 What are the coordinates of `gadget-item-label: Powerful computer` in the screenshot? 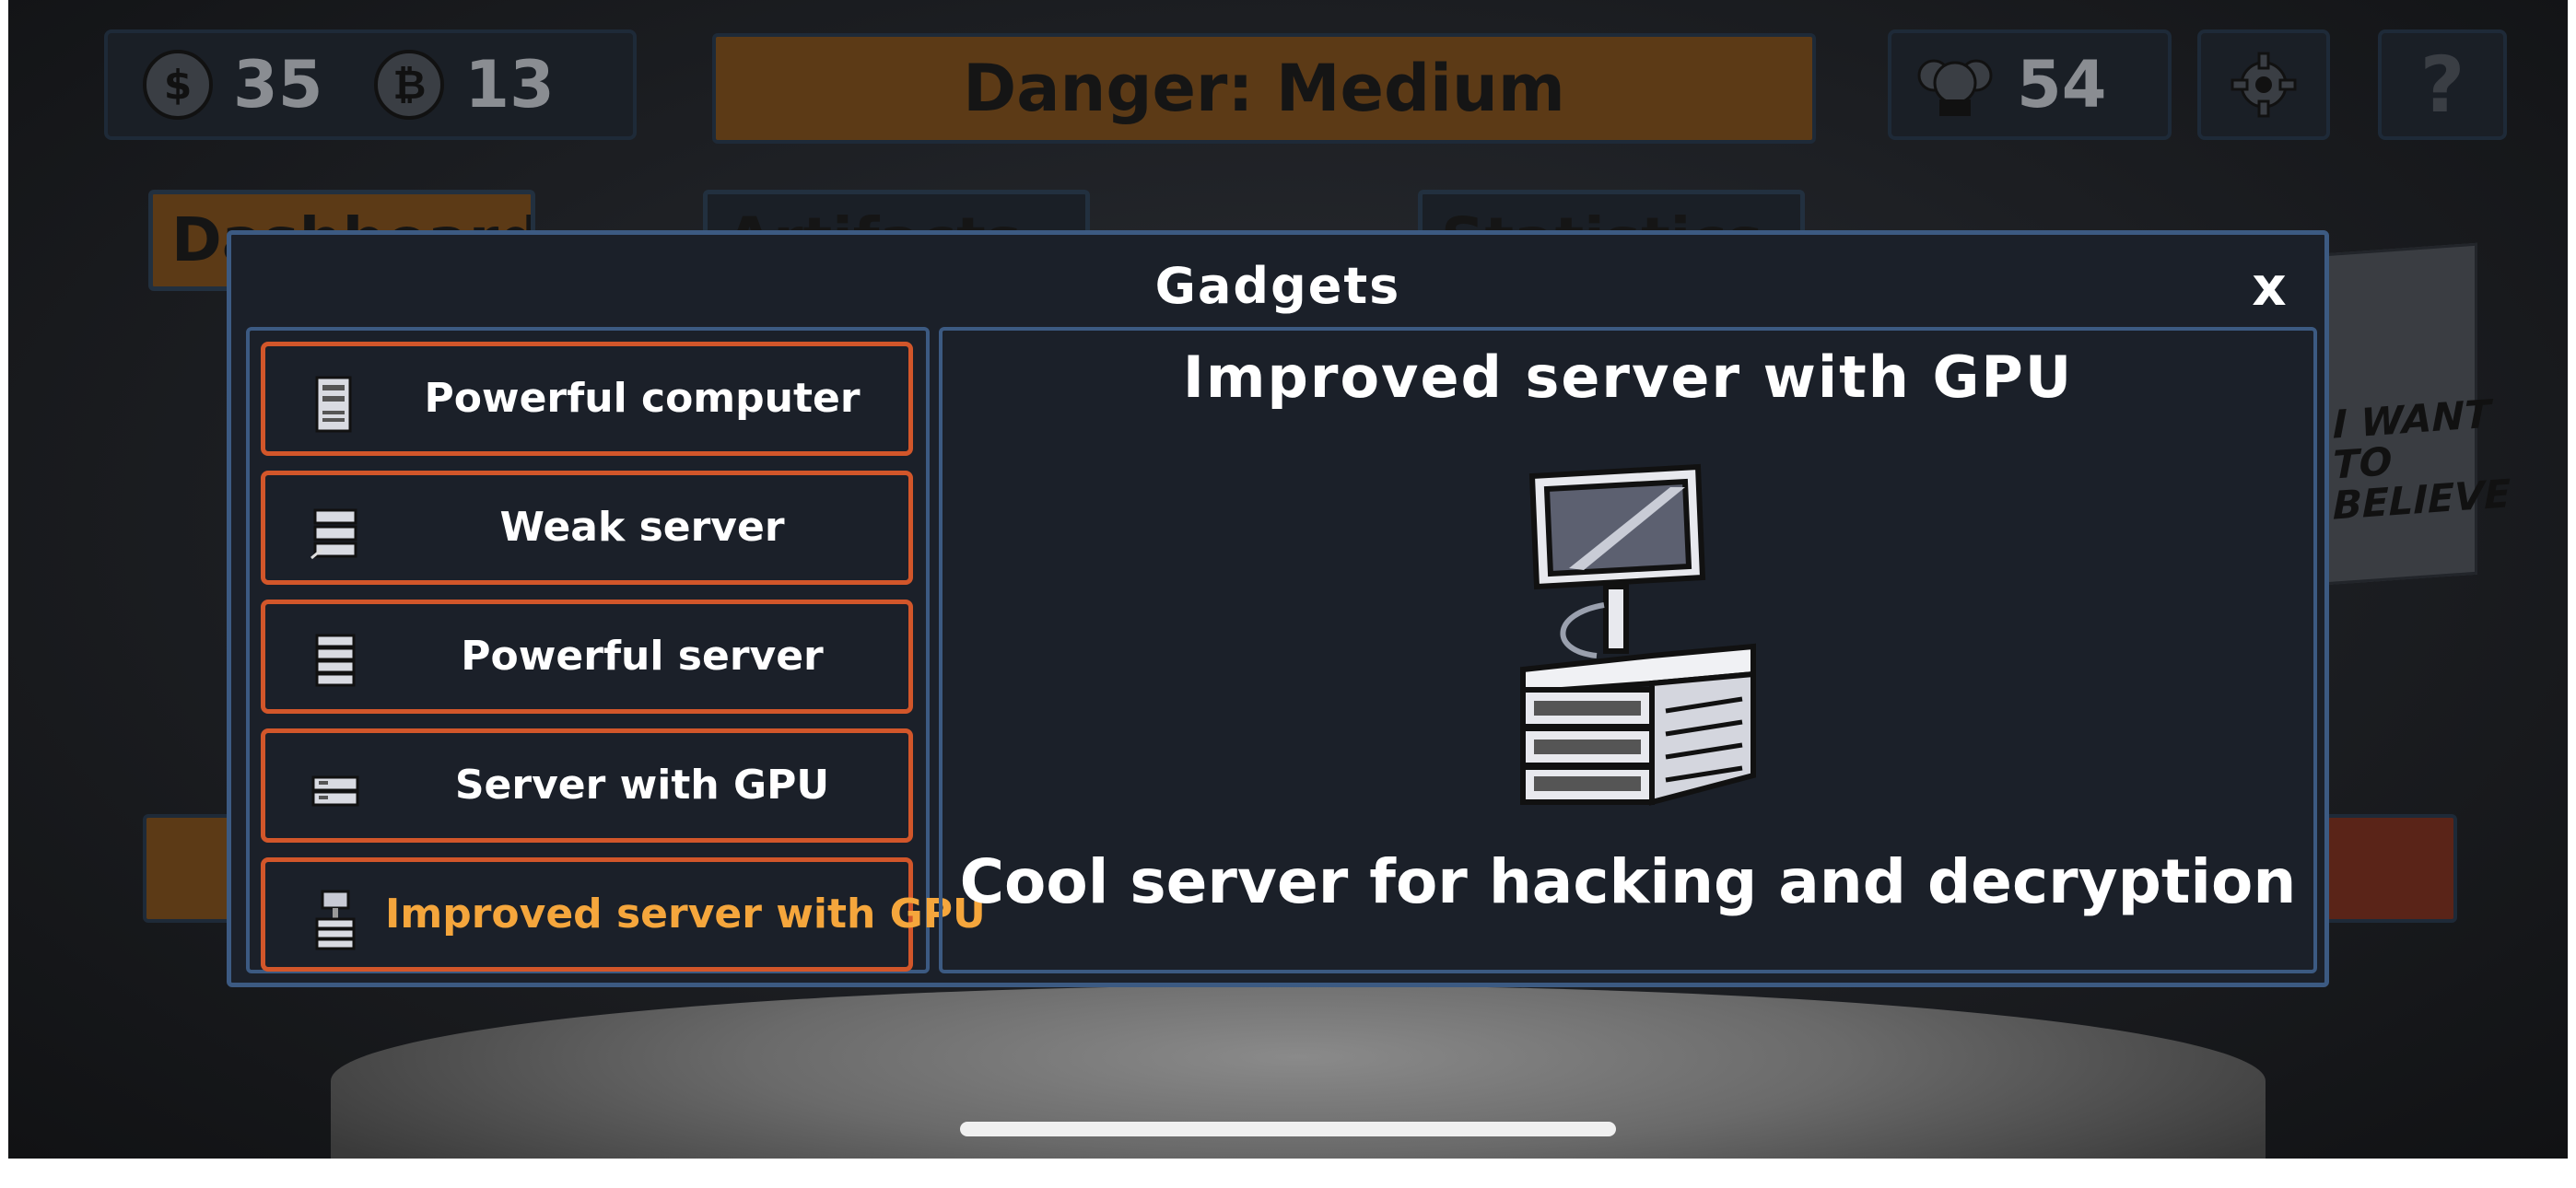 It's located at (642, 398).